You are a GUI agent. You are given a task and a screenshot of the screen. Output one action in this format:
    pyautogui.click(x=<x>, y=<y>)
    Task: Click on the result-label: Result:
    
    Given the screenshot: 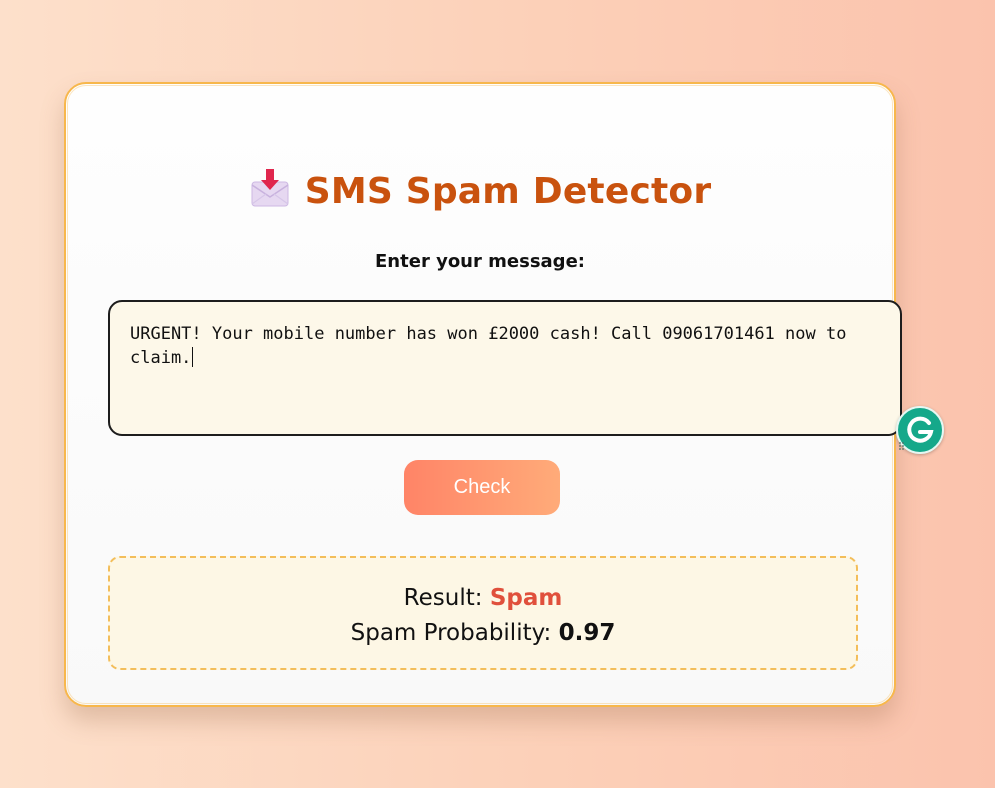 What is the action you would take?
    pyautogui.click(x=443, y=598)
    